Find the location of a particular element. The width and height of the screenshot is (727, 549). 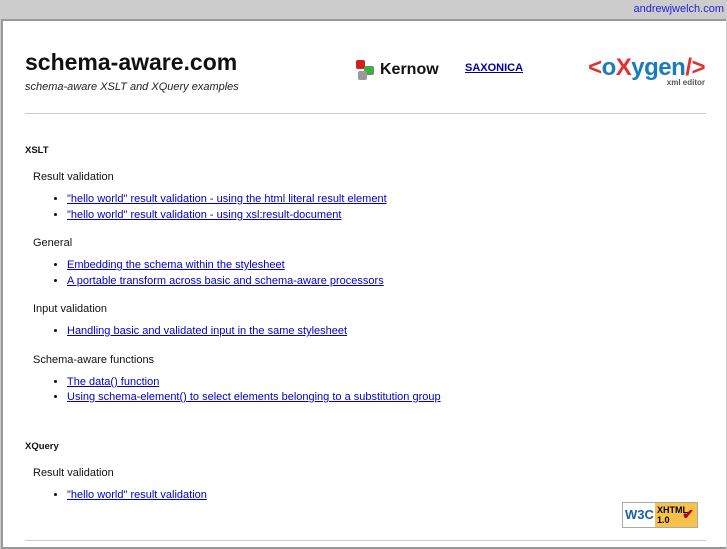

group-title: Schema-aware functions is located at coordinates (94, 359).